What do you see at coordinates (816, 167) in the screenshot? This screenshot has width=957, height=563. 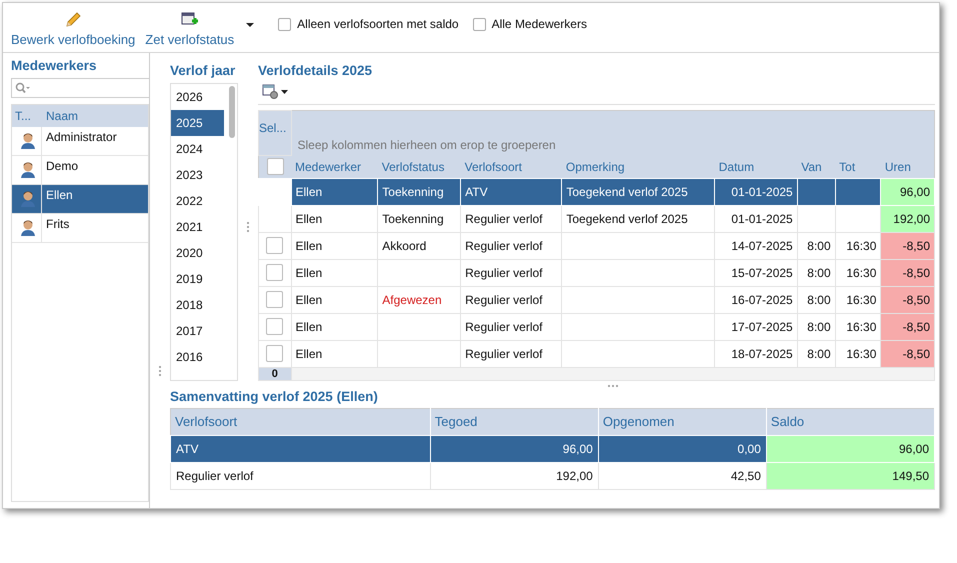 I see `column-header: Van` at bounding box center [816, 167].